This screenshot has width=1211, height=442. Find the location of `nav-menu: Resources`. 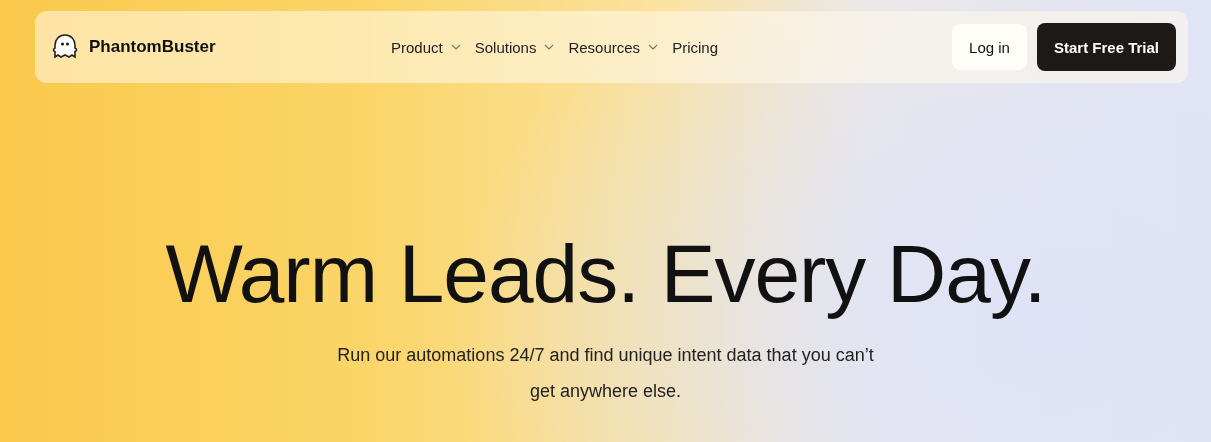

nav-menu: Resources is located at coordinates (613, 47).